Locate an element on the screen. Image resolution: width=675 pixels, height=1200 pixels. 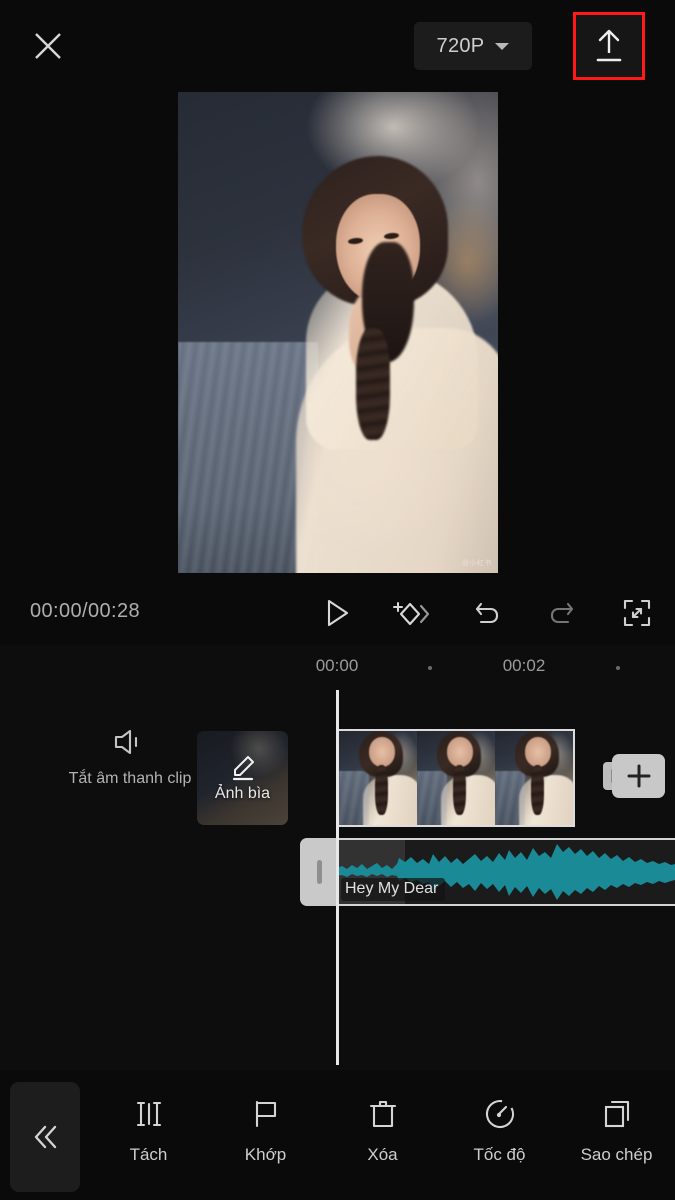
audio-track-clip: Hey My Dear is located at coordinates (506, 872).